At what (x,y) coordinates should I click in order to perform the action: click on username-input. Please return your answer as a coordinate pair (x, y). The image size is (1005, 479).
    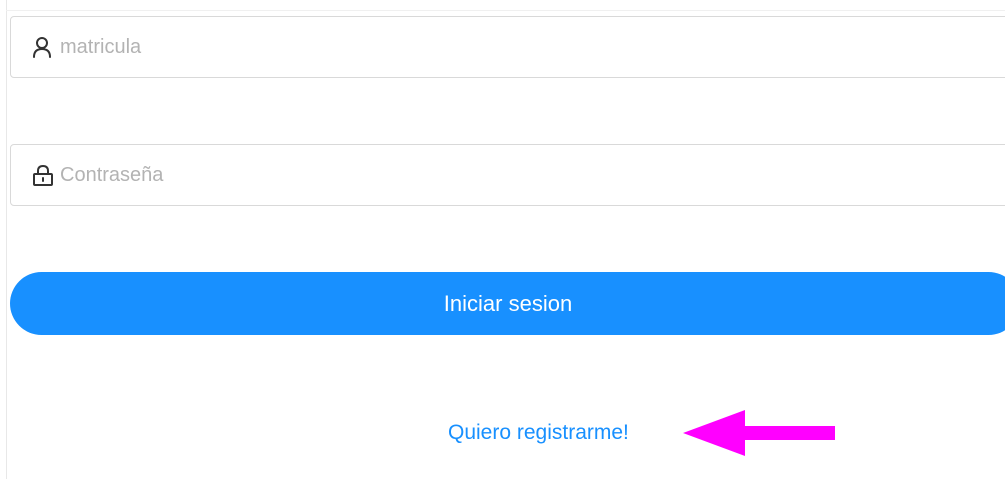
    Looking at the image, I should click on (510, 47).